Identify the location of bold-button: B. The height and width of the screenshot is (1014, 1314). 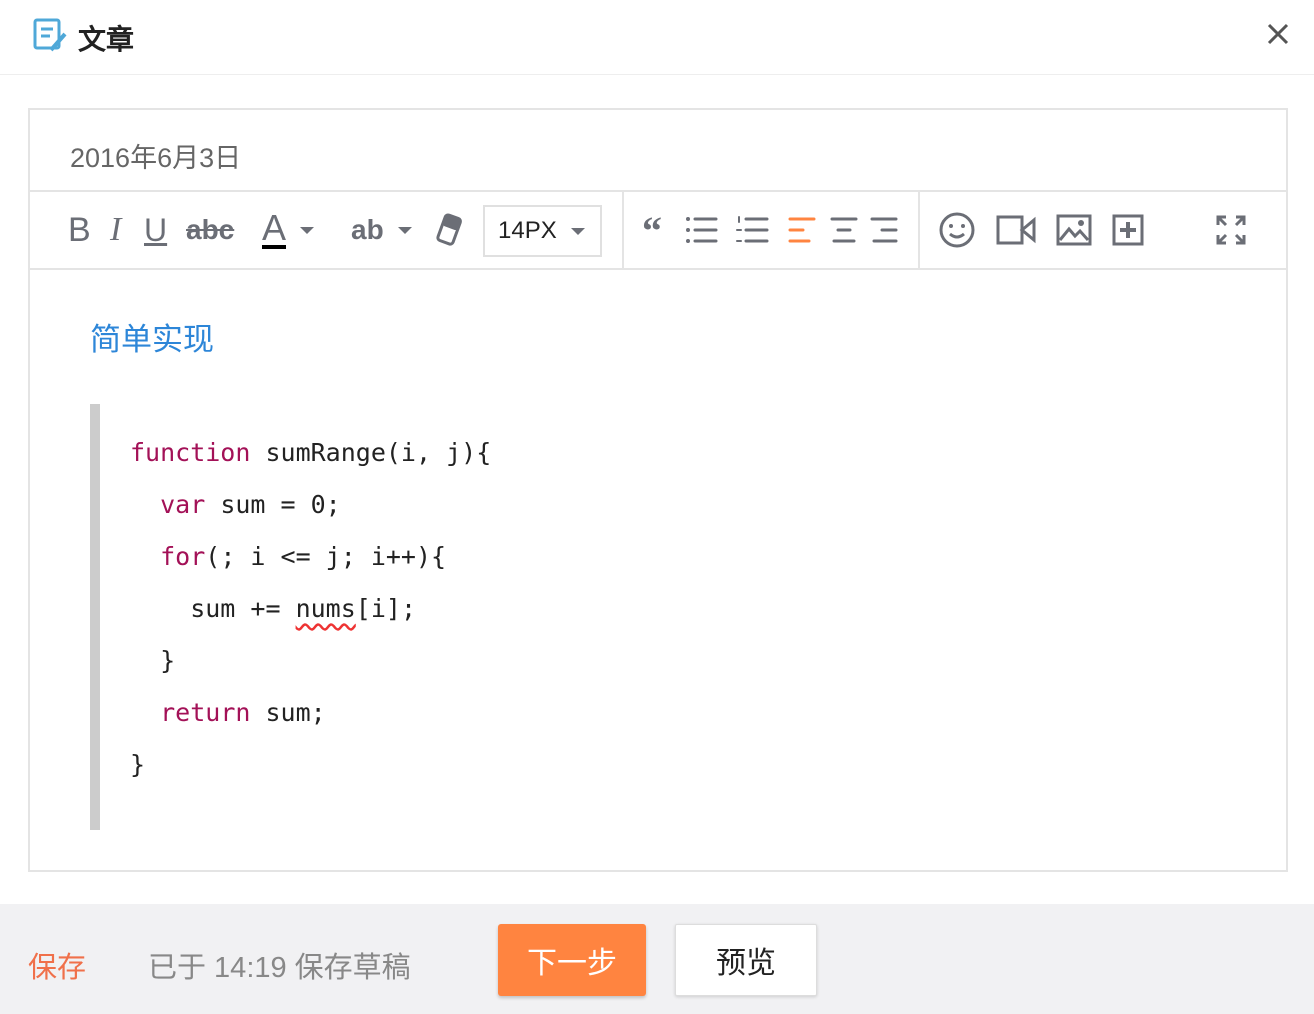
(79, 230).